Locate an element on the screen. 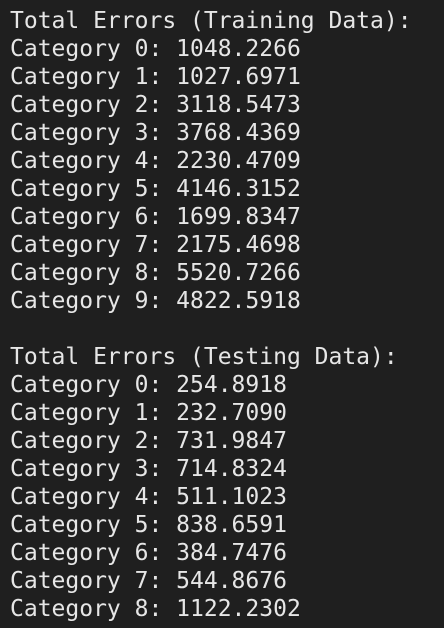 The image size is (444, 628). training-errors-header: Total Errors (Training Data): is located at coordinates (211, 21).